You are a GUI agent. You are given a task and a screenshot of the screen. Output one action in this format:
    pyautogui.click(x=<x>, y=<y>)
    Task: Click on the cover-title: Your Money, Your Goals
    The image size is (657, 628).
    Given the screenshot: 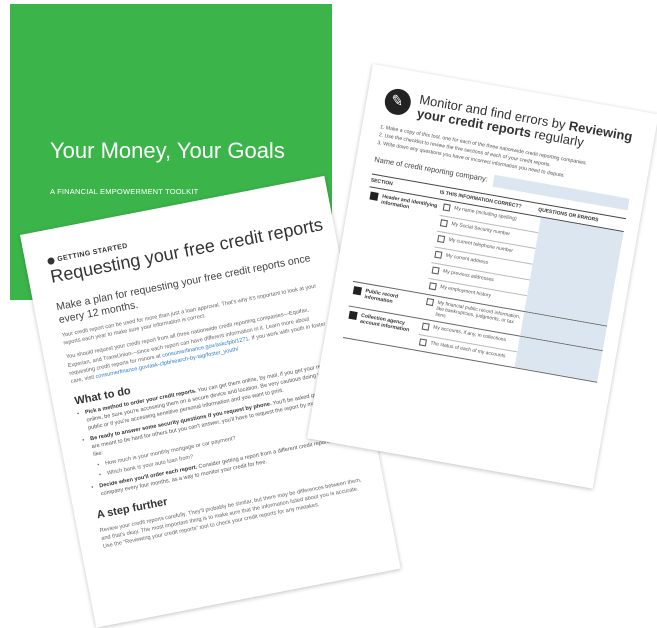 What is the action you would take?
    pyautogui.click(x=167, y=150)
    